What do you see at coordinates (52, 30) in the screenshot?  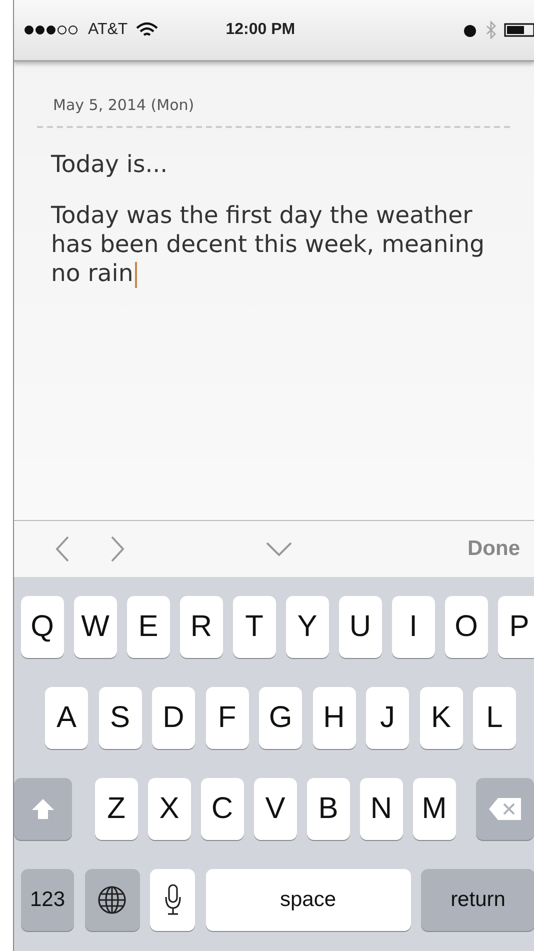 I see `signal-icon` at bounding box center [52, 30].